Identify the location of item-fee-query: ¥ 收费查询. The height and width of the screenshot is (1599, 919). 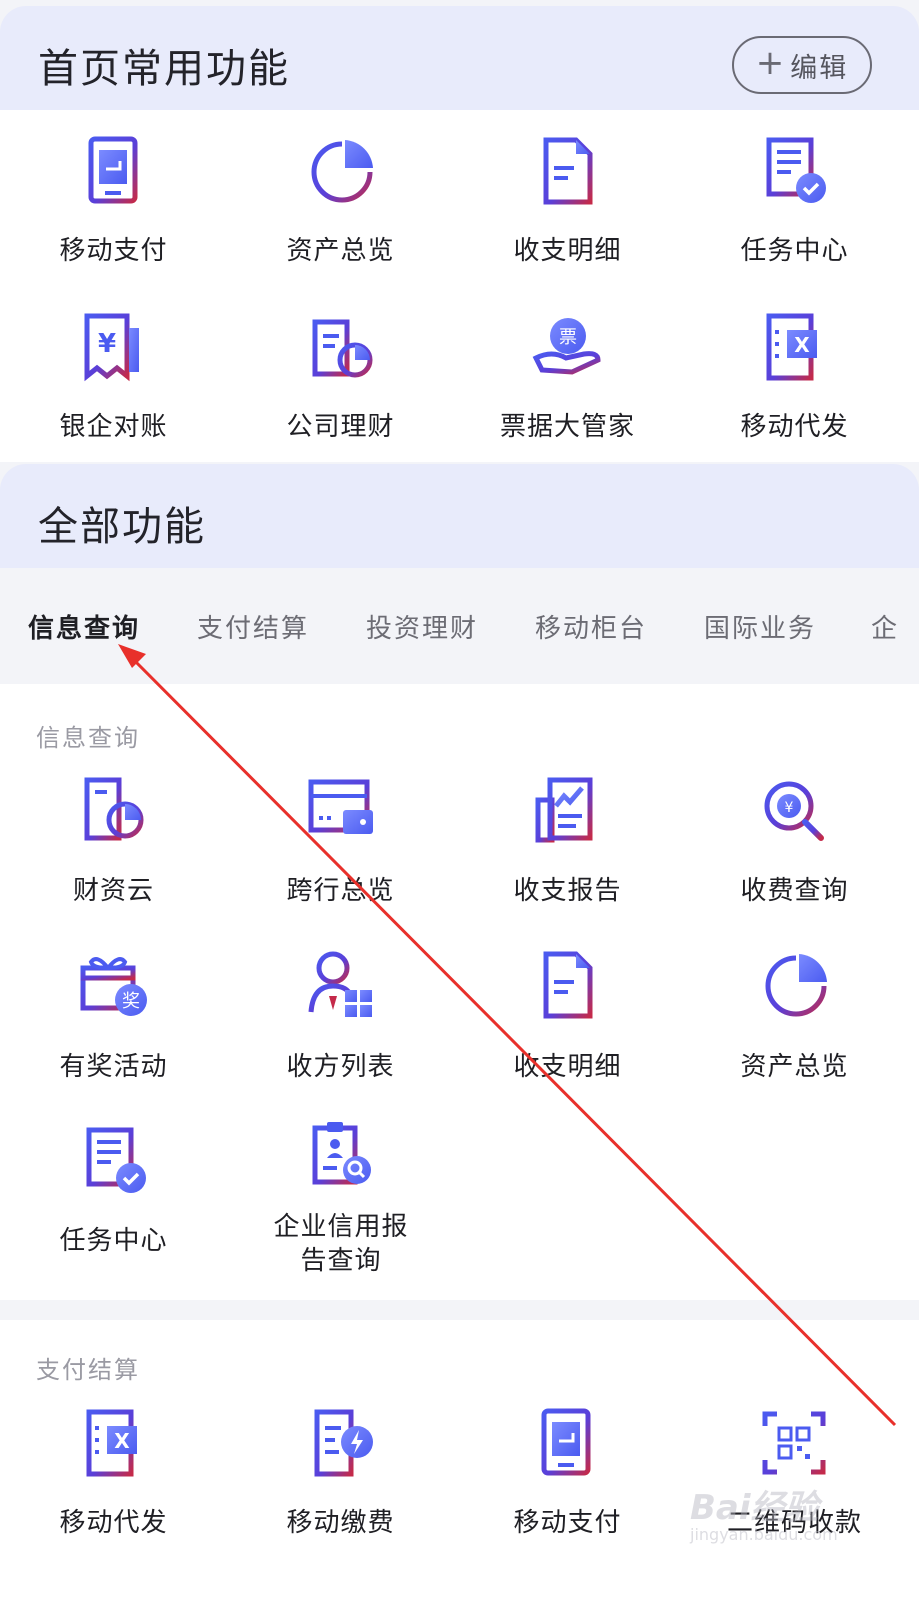
(794, 850).